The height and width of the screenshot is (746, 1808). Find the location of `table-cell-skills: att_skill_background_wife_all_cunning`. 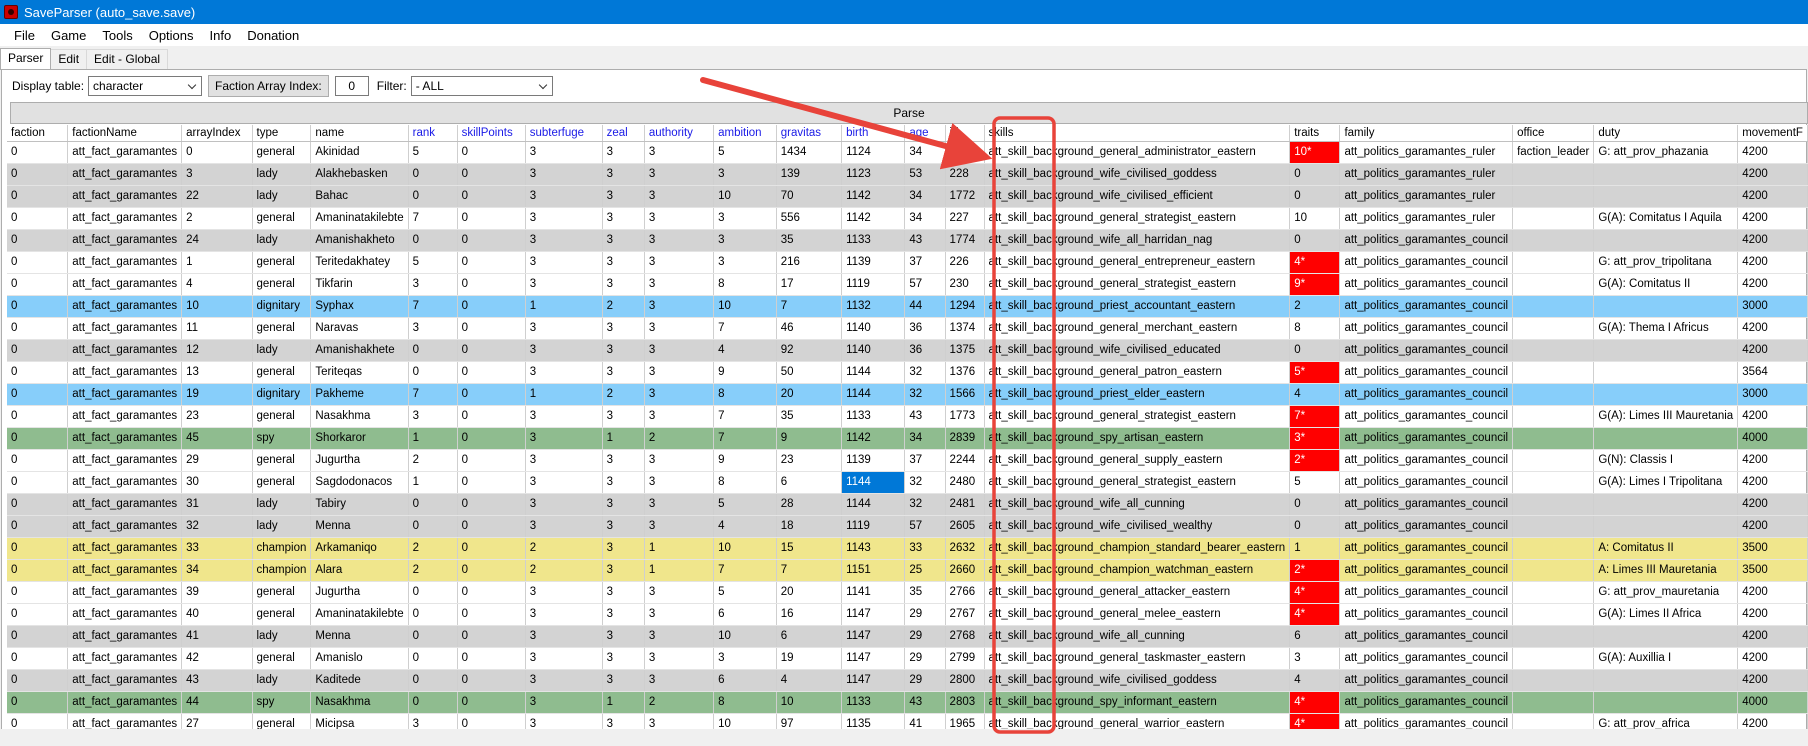

table-cell-skills: att_skill_background_wife_all_cunning is located at coordinates (1137, 504).